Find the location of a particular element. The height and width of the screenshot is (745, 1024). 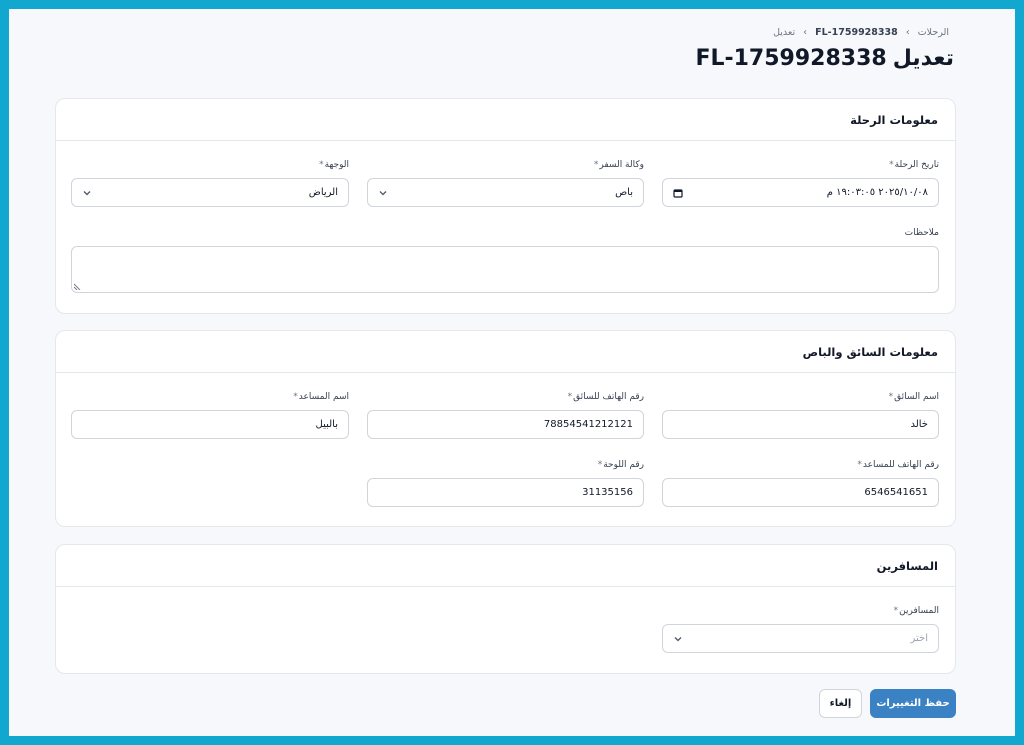

breadcrumb-trip-code-link: FL-1759928338 is located at coordinates (856, 32).